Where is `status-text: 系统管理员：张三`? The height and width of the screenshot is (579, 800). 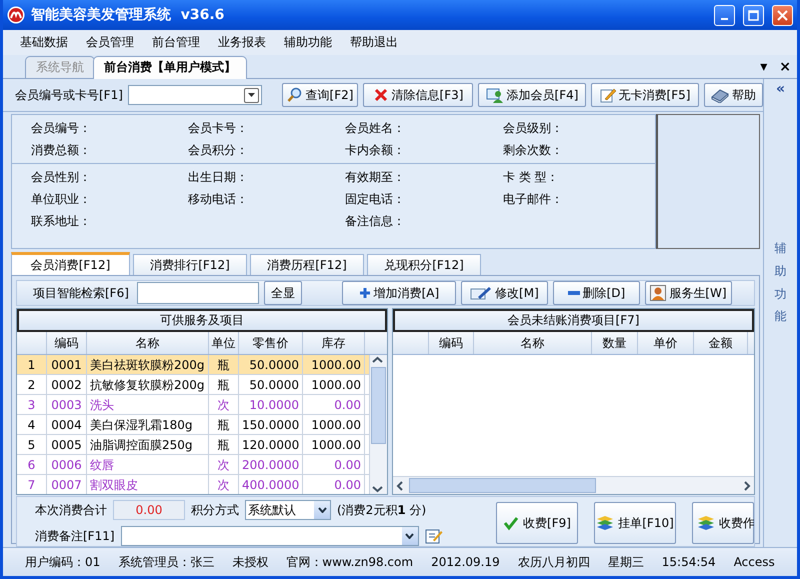 status-text: 系统管理员：张三 is located at coordinates (166, 562).